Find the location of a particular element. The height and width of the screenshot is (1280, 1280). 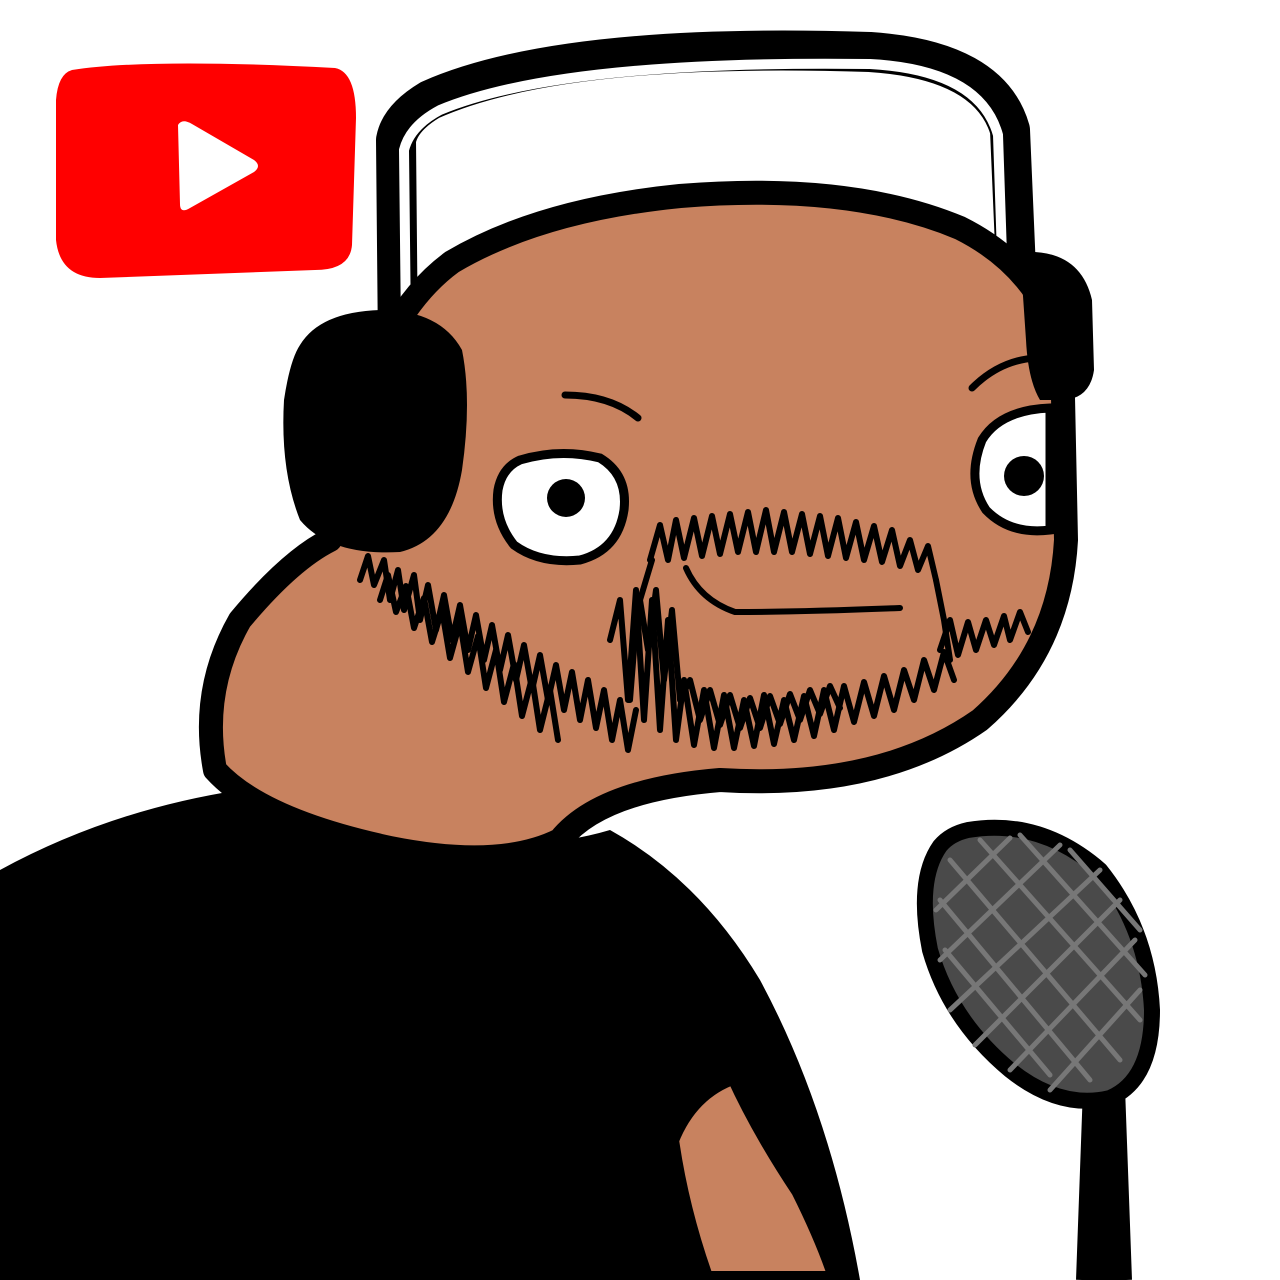

eye-left is located at coordinates (560, 507).